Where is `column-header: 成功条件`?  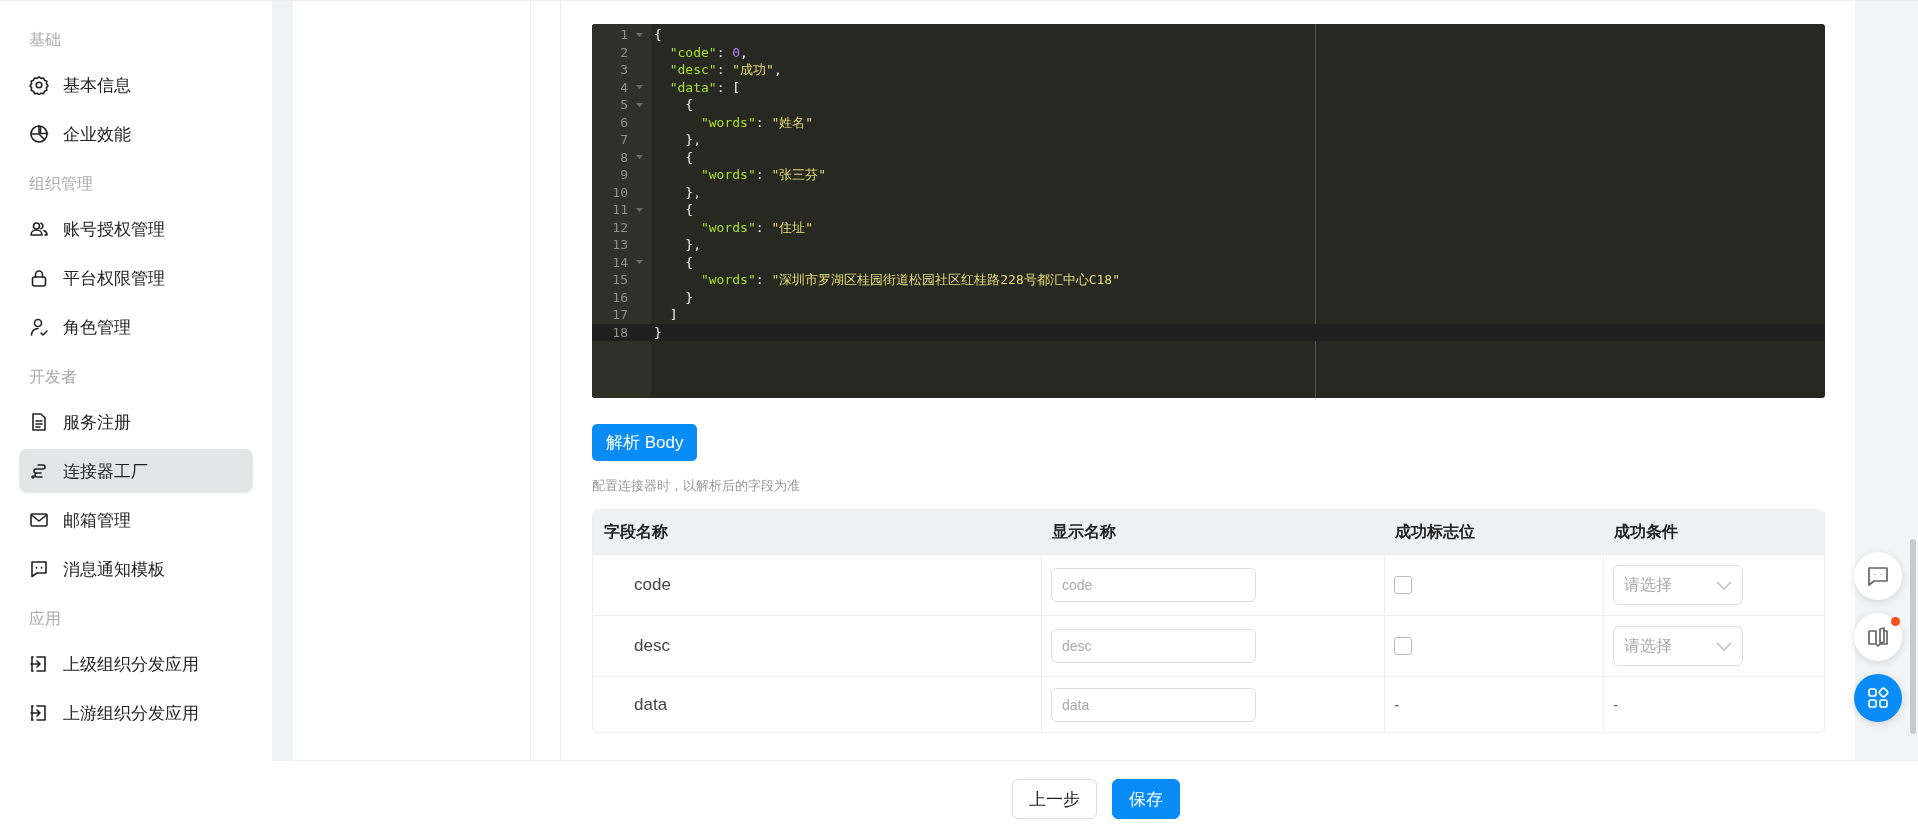
column-header: 成功条件 is located at coordinates (1646, 532).